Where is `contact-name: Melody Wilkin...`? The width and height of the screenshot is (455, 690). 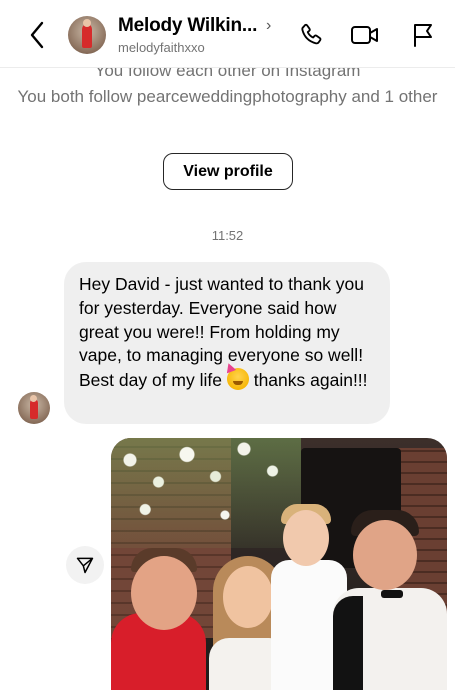
contact-name: Melody Wilkin... is located at coordinates (187, 26).